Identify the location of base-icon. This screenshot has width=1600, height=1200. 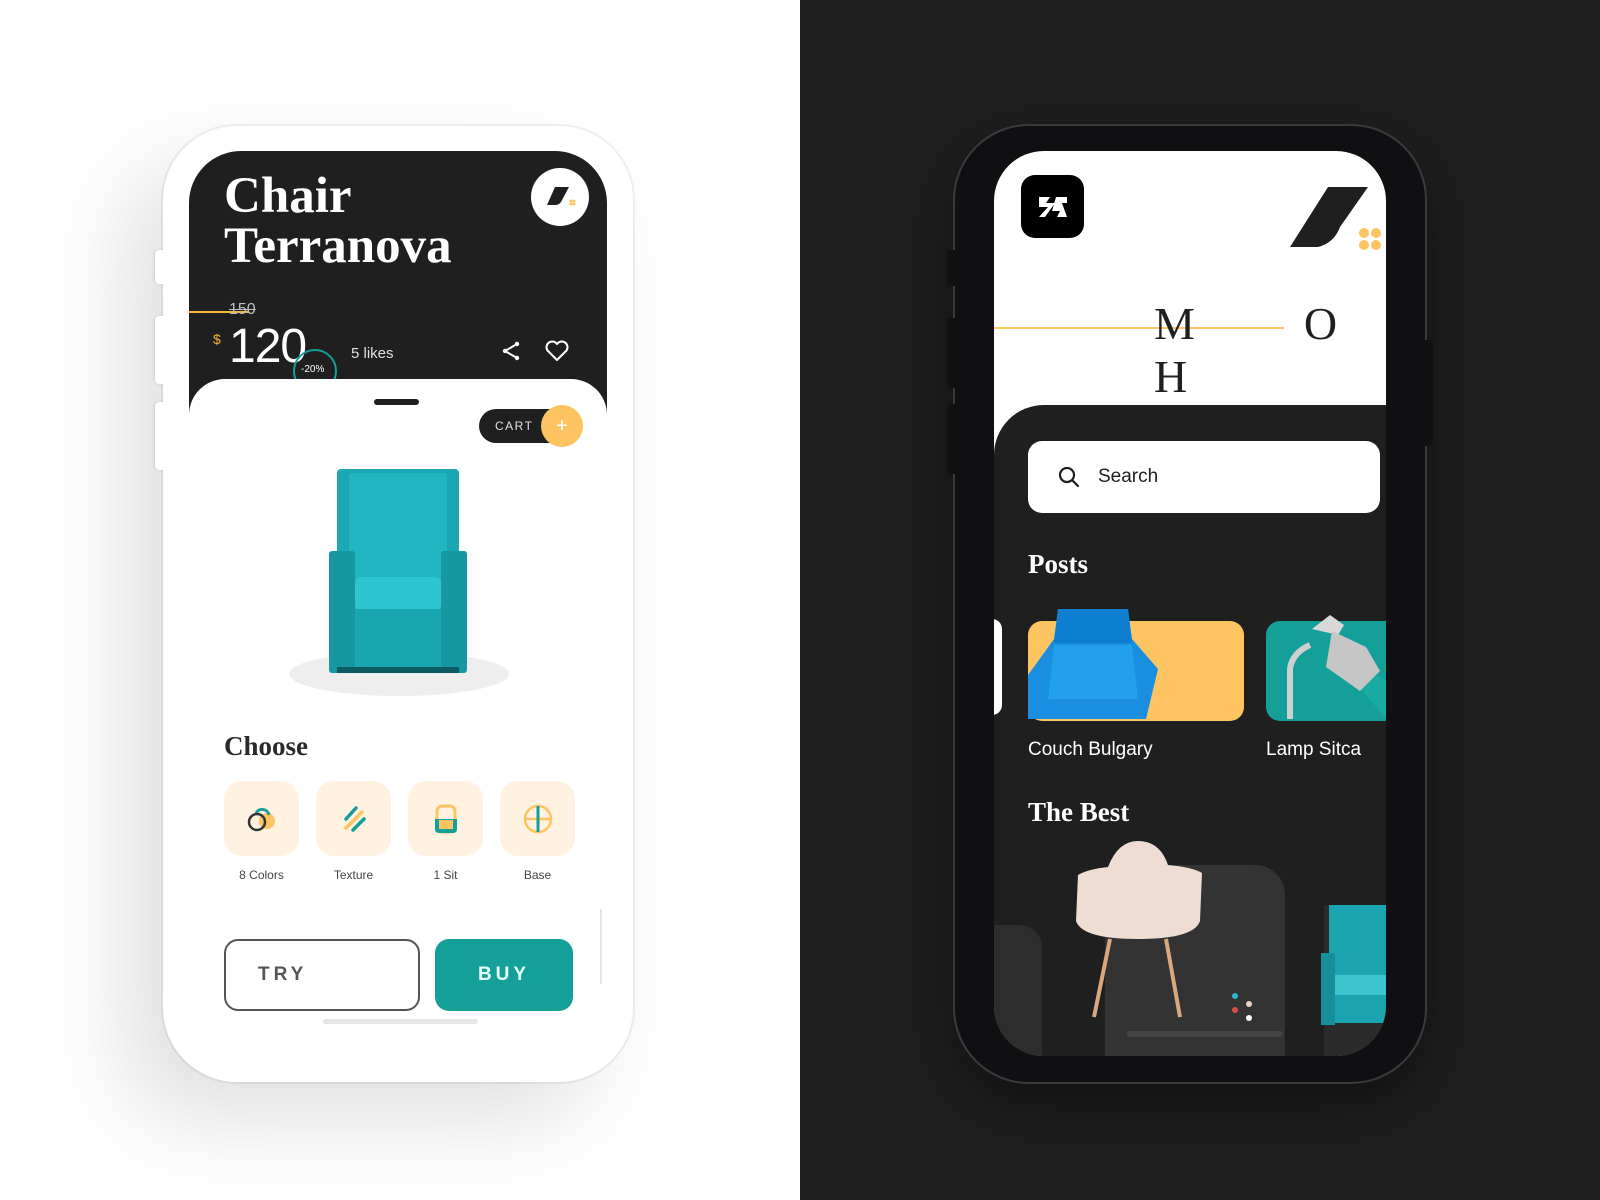
(537, 818).